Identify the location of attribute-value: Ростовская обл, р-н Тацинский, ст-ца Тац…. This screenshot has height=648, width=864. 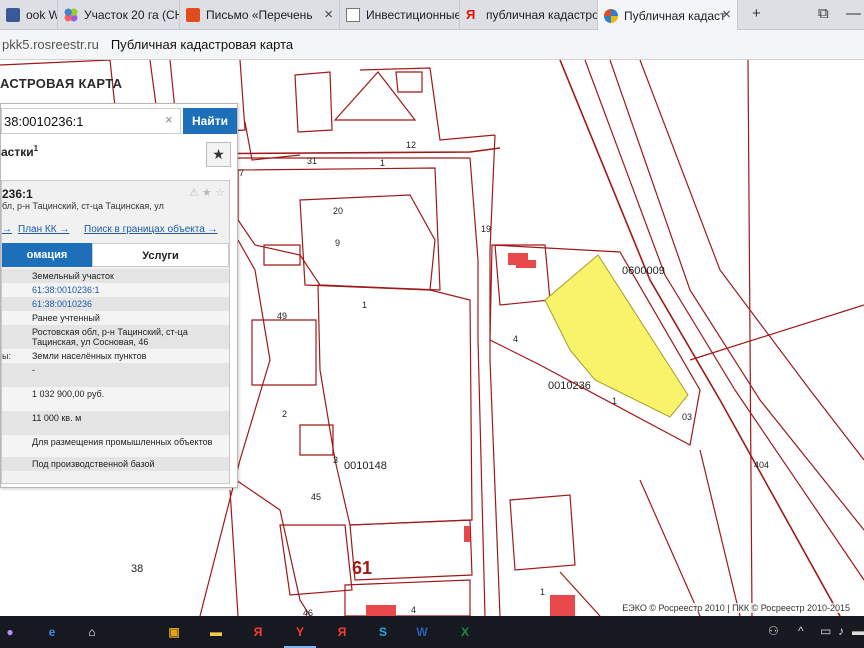
(110, 337).